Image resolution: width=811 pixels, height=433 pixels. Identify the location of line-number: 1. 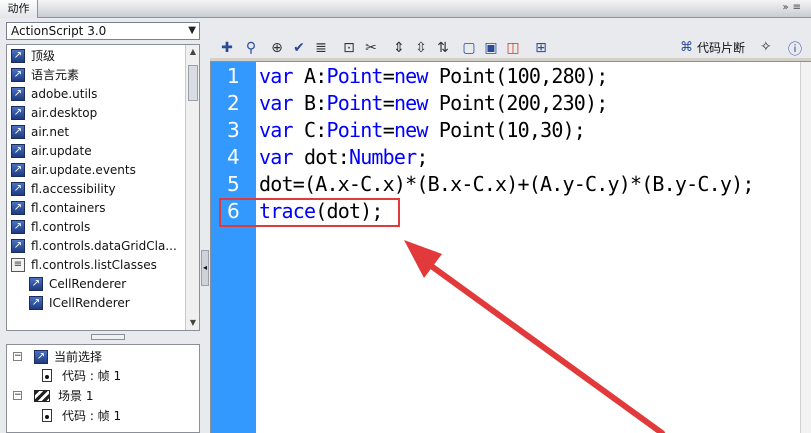
(233, 76).